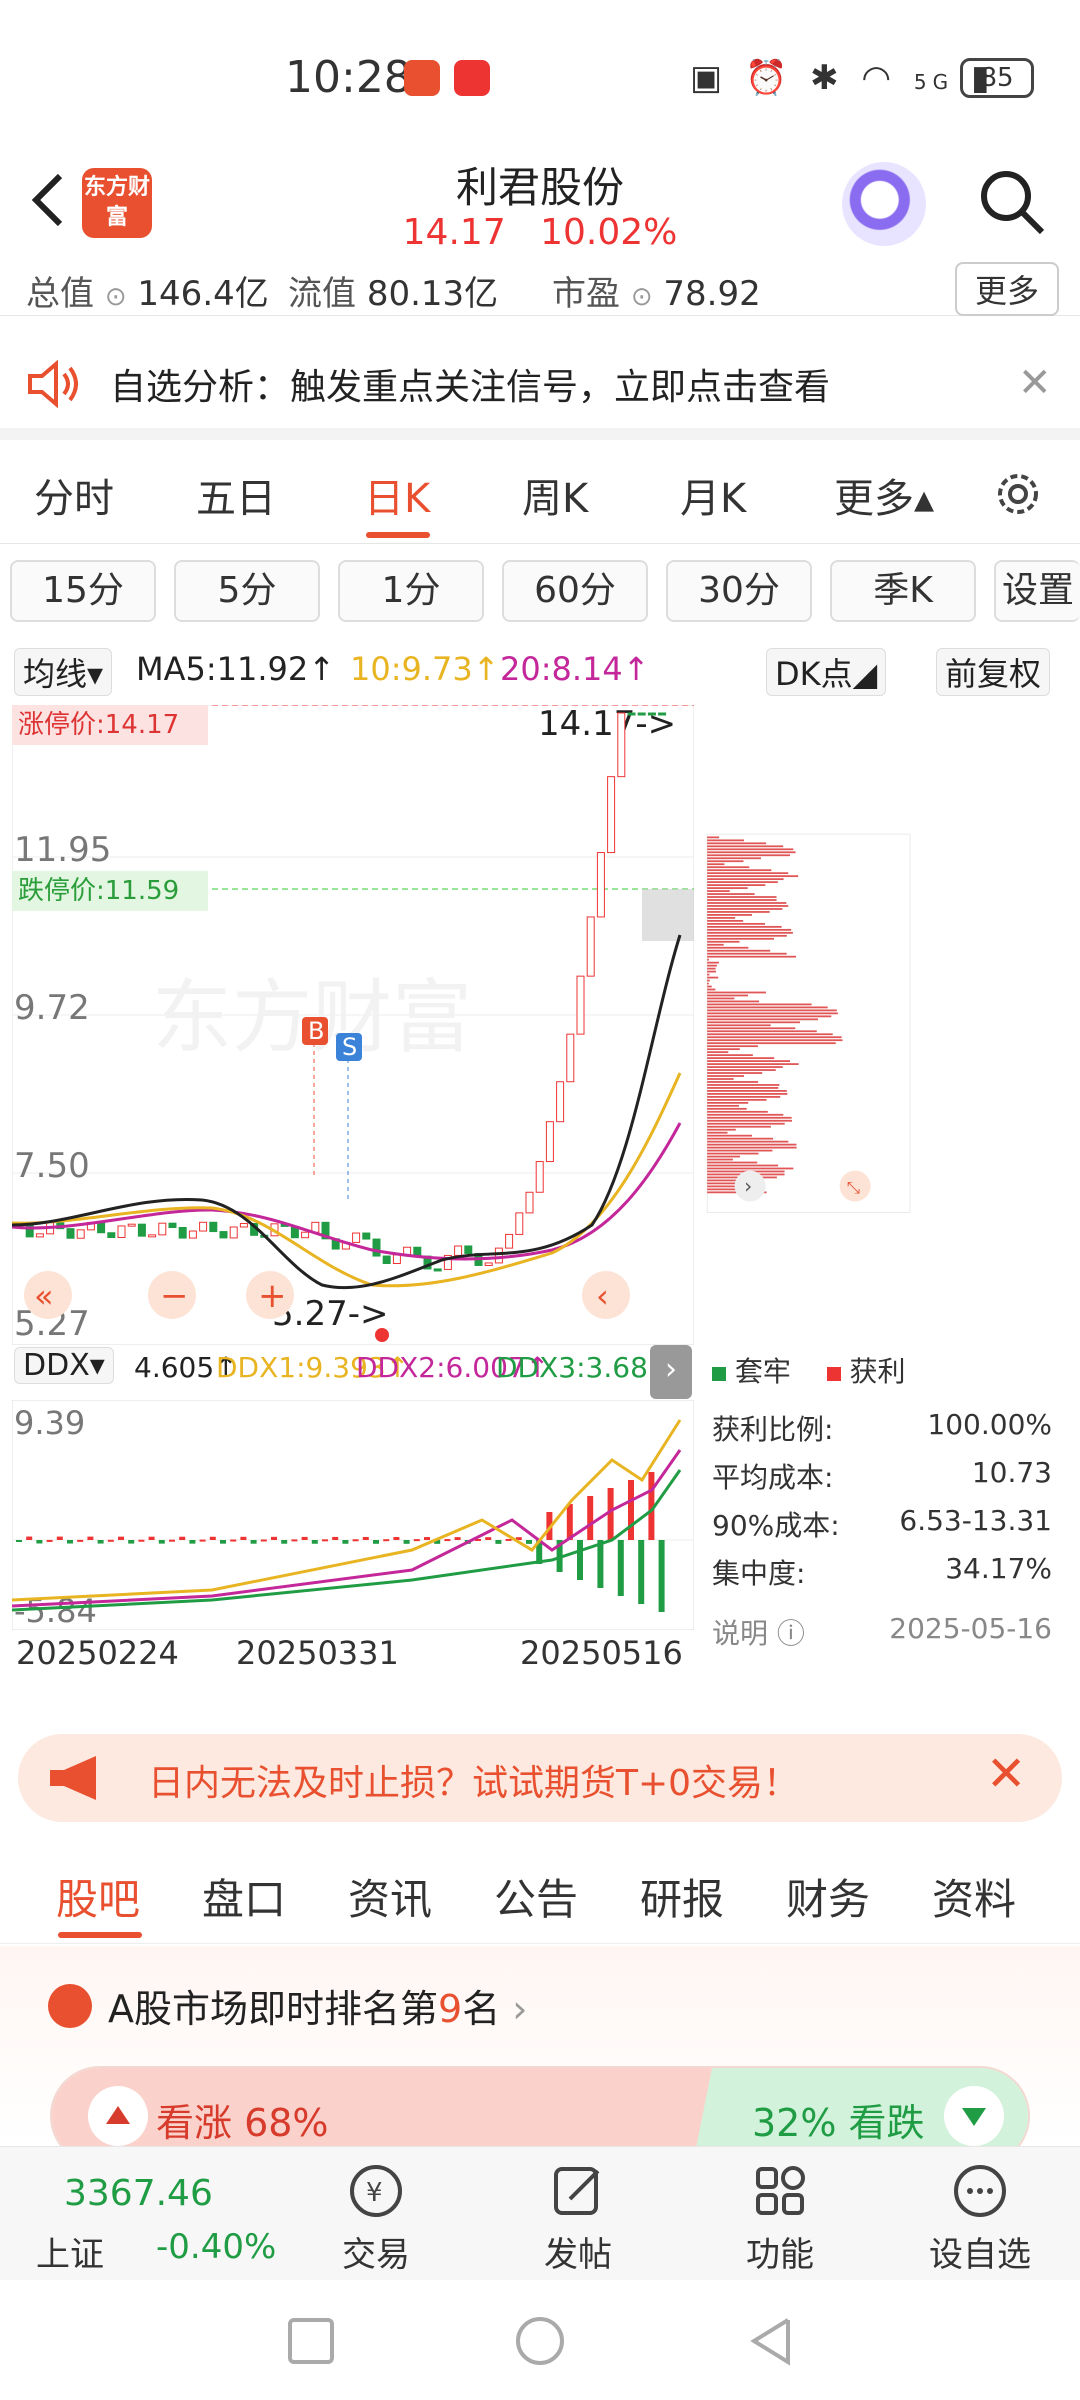  I want to click on vote-up-button, so click(118, 2116).